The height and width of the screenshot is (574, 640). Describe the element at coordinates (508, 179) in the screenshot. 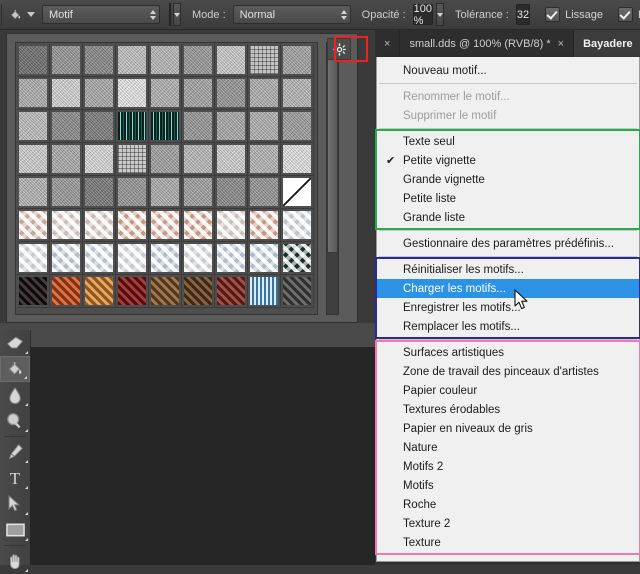

I see `menu-item: Grande vignette` at that location.